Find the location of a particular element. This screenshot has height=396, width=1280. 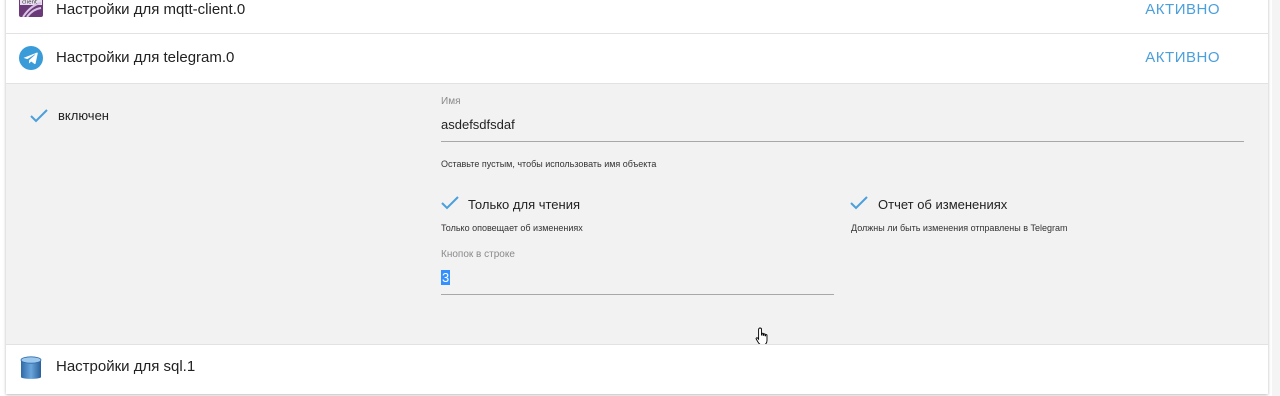

read-only-label: Только для чтения is located at coordinates (524, 204).